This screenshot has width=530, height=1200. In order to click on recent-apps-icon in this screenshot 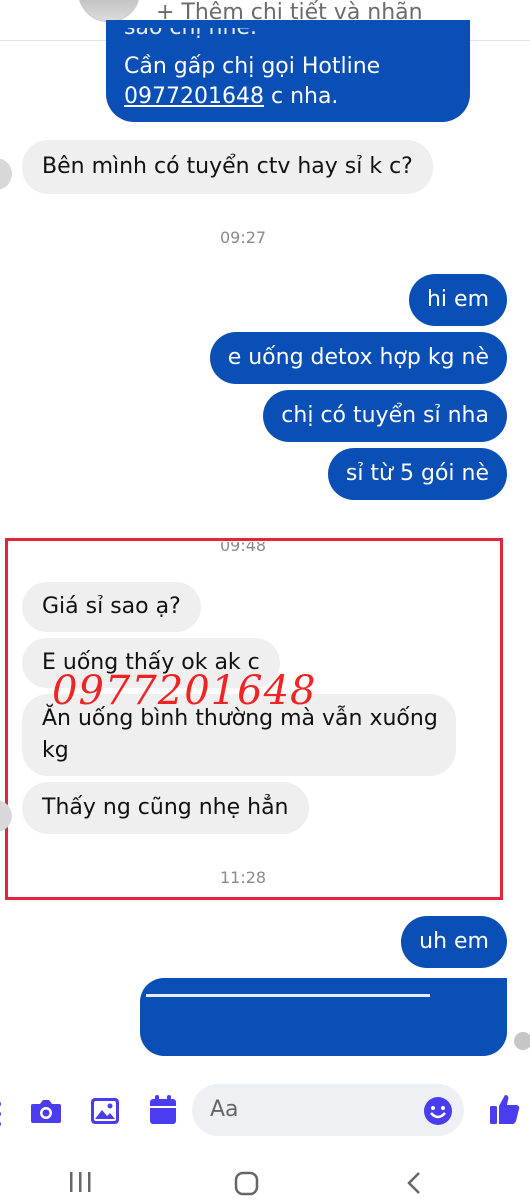, I will do `click(81, 1183)`.